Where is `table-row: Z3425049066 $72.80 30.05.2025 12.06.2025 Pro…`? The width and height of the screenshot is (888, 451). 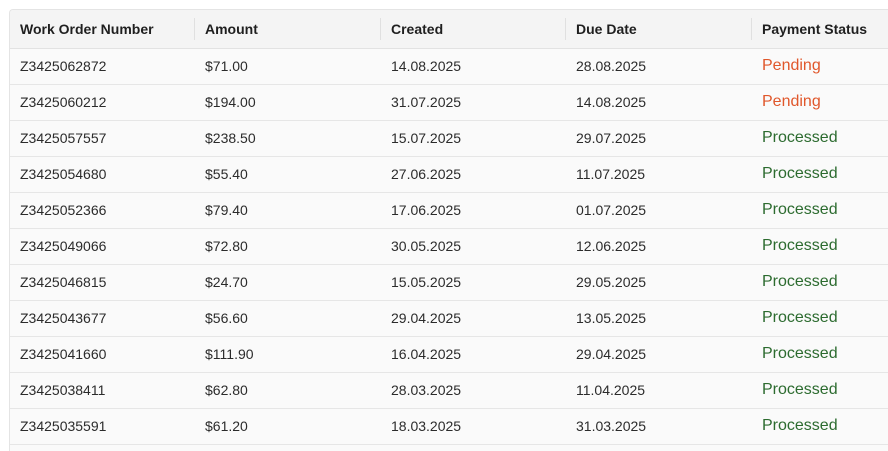 table-row: Z3425049066 $72.80 30.05.2025 12.06.2025 Pro… is located at coordinates (449, 246).